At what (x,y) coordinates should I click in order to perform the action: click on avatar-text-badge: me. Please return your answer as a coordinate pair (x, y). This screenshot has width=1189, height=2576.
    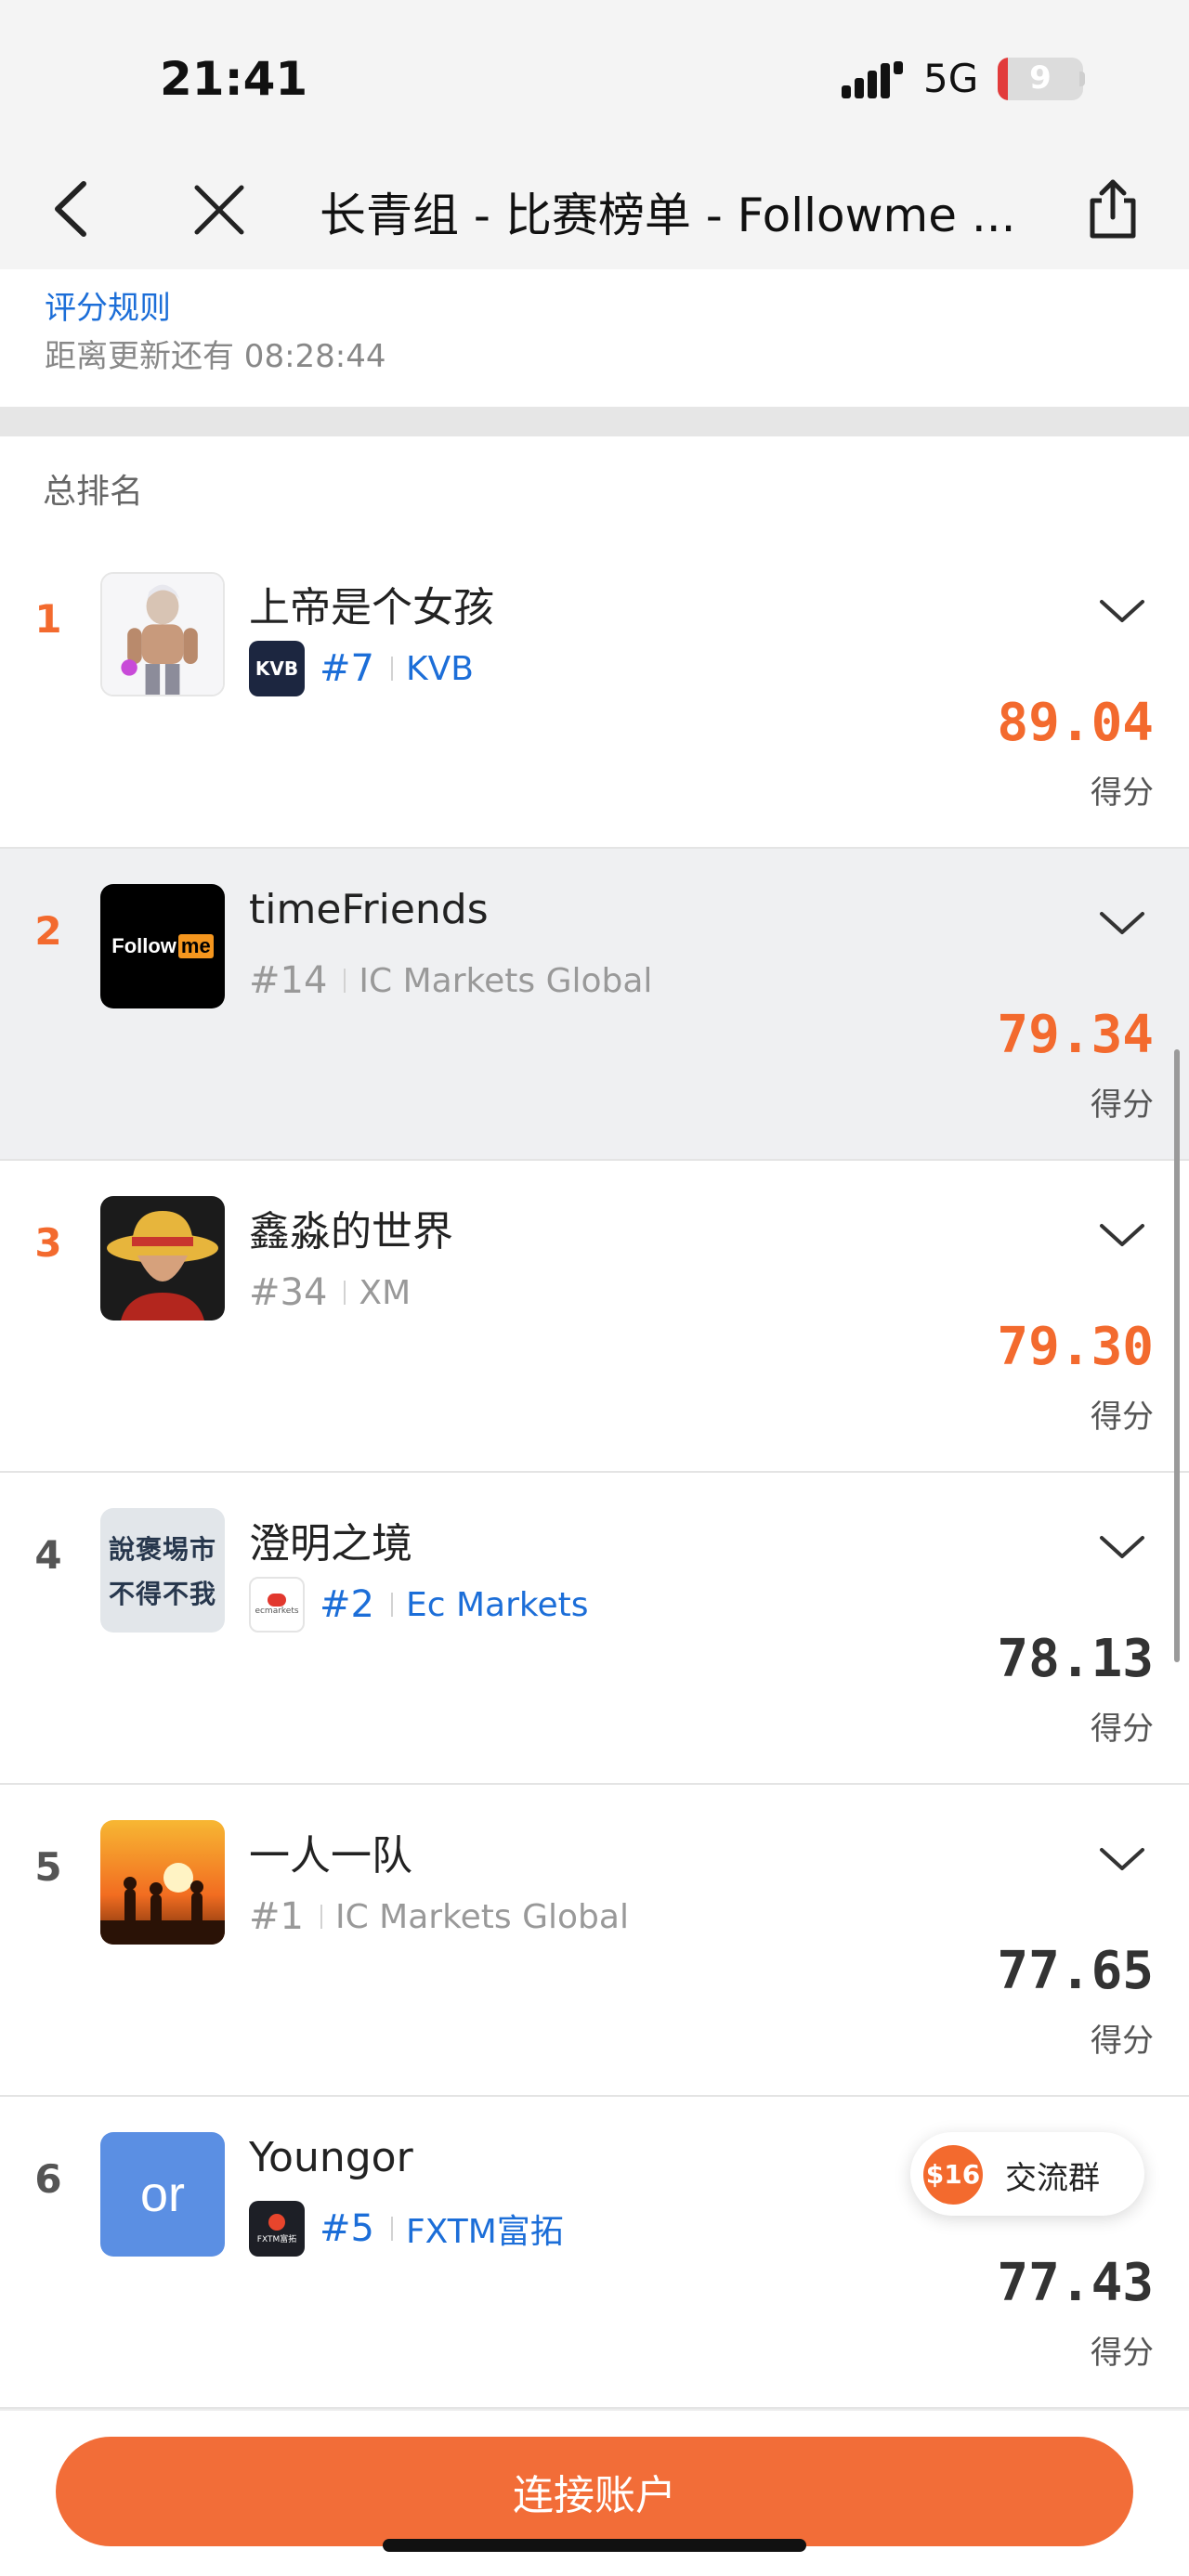
    Looking at the image, I should click on (195, 946).